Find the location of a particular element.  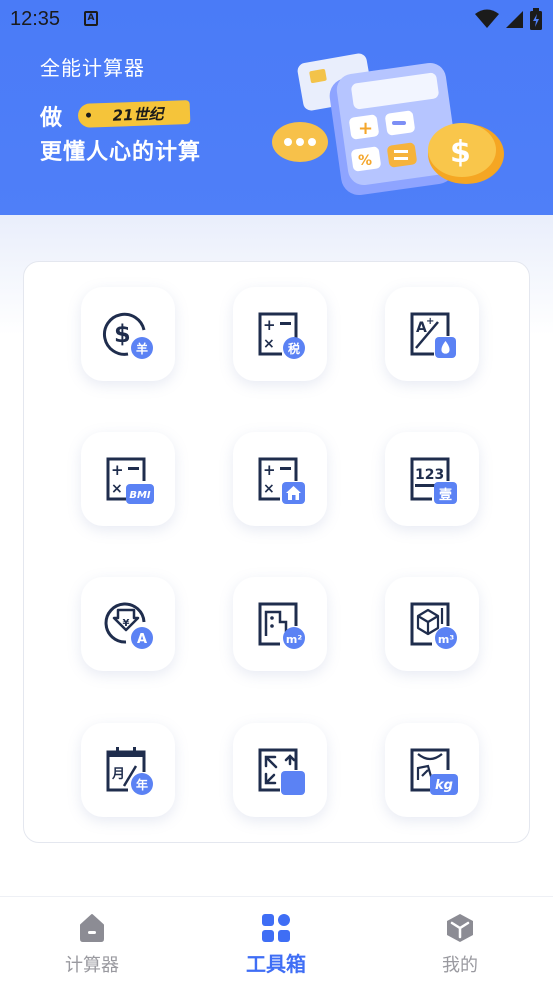

bmi-calculator-icon: + × BMI is located at coordinates (130, 480).